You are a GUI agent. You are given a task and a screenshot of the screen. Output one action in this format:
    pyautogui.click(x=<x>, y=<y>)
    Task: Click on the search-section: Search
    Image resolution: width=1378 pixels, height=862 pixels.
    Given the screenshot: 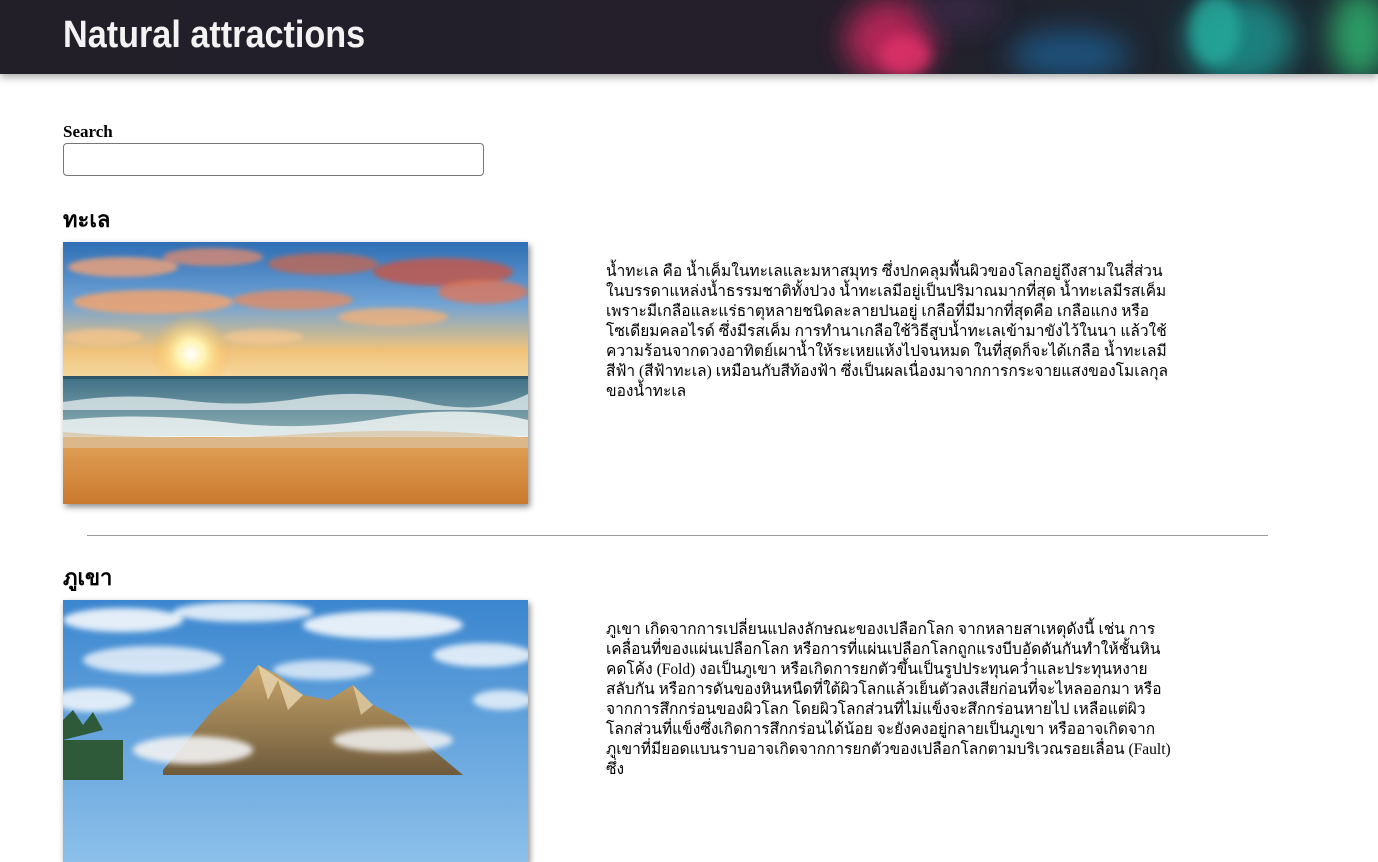 What is the action you would take?
    pyautogui.click(x=273, y=149)
    